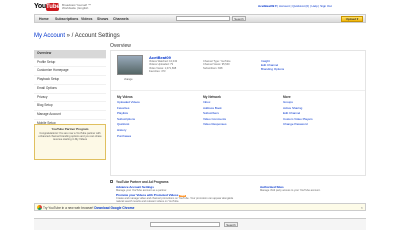  Describe the element at coordinates (66, 19) in the screenshot. I see `tab-subscriptions: Subscriptions` at that location.